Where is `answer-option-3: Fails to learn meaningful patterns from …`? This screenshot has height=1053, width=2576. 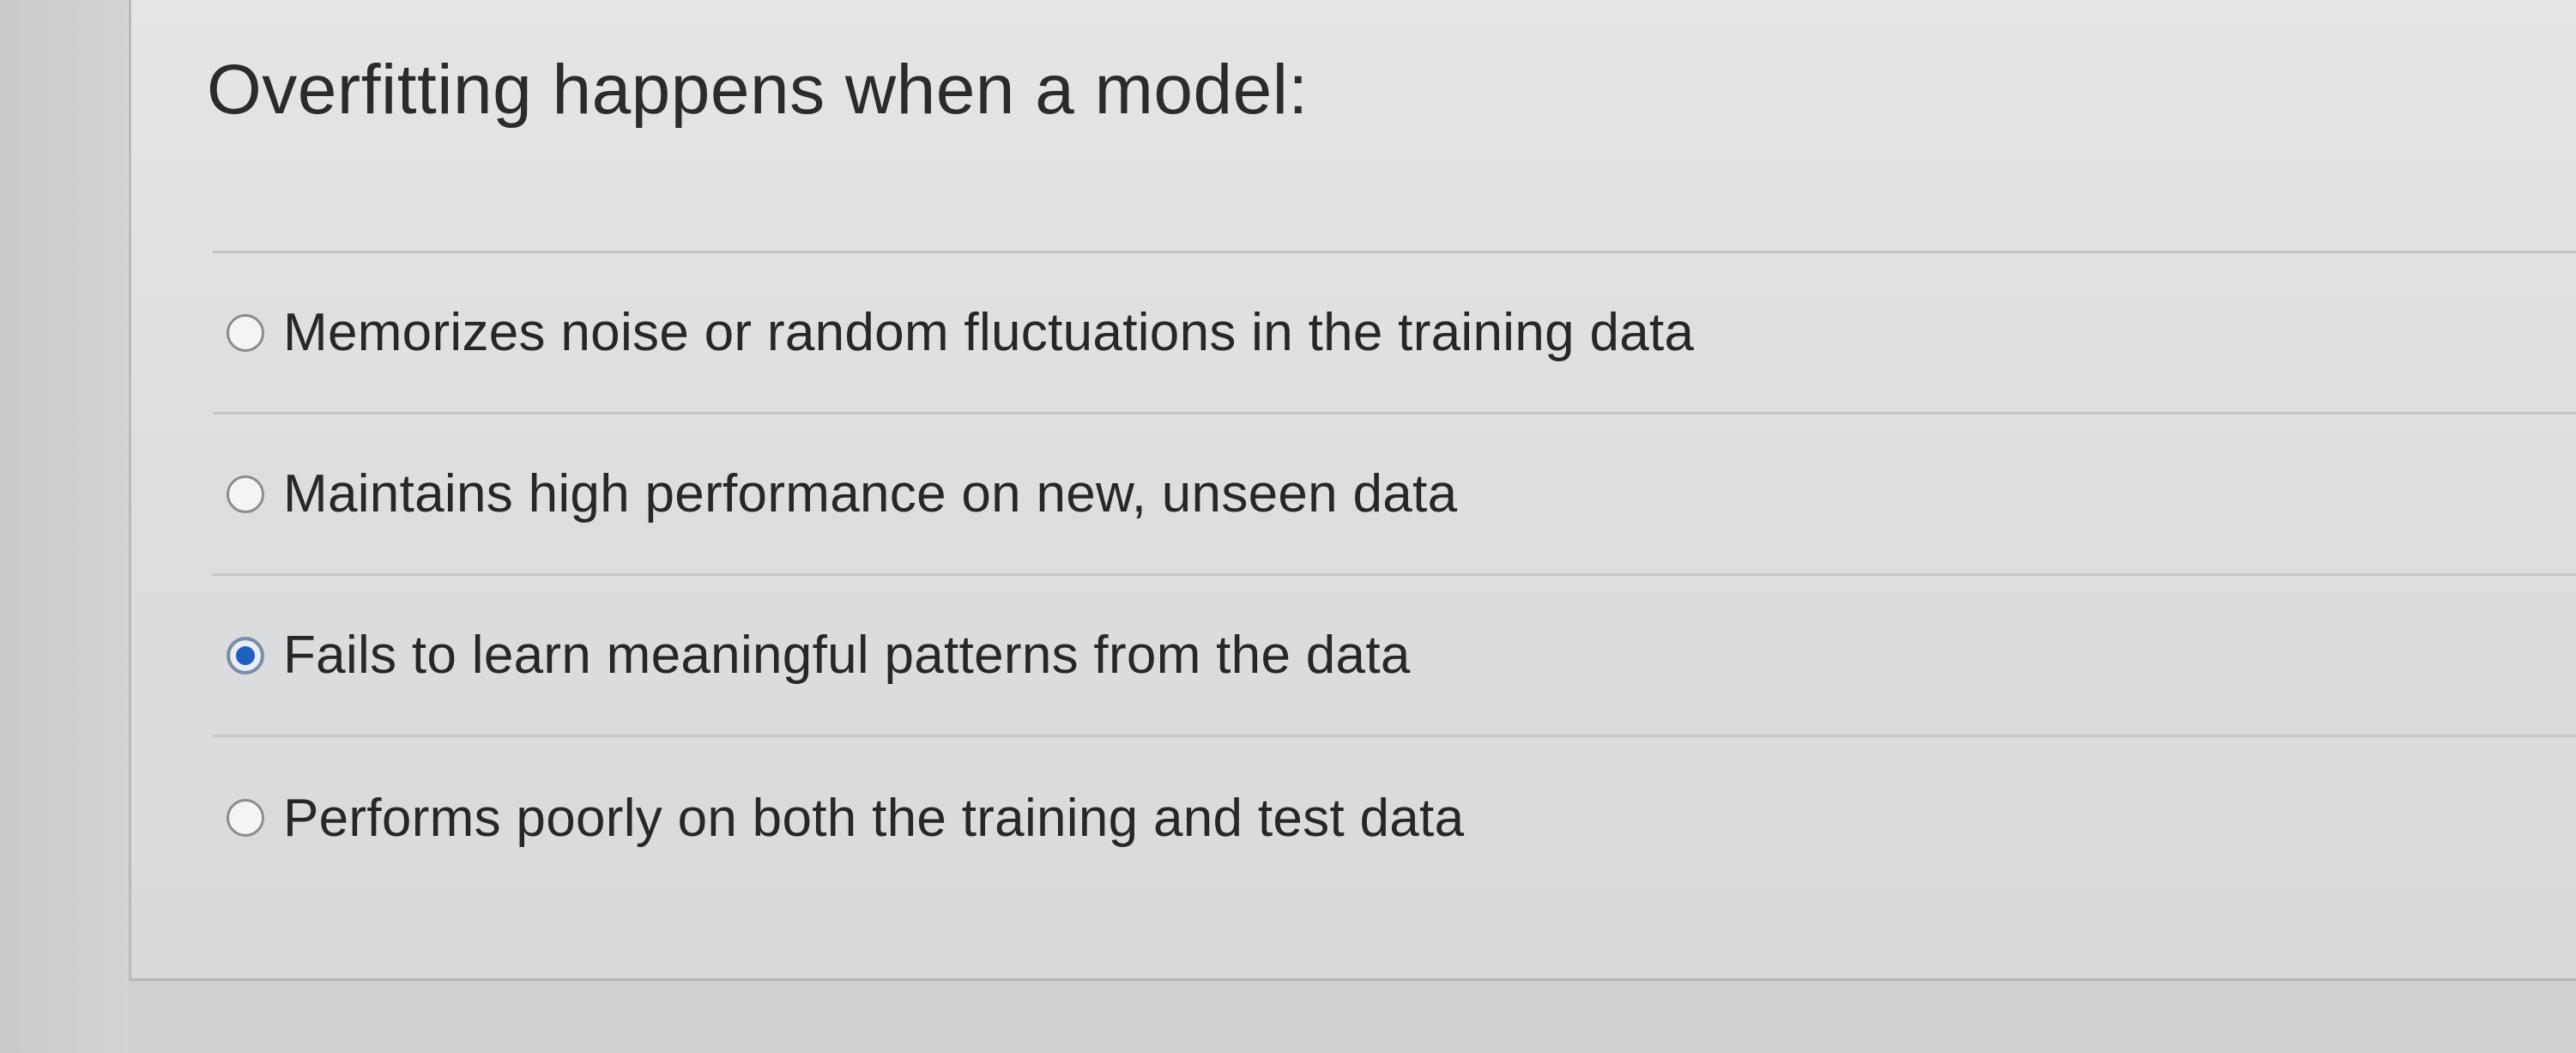
answer-option-3: Fails to learn meaningful patterns from … is located at coordinates (1394, 656).